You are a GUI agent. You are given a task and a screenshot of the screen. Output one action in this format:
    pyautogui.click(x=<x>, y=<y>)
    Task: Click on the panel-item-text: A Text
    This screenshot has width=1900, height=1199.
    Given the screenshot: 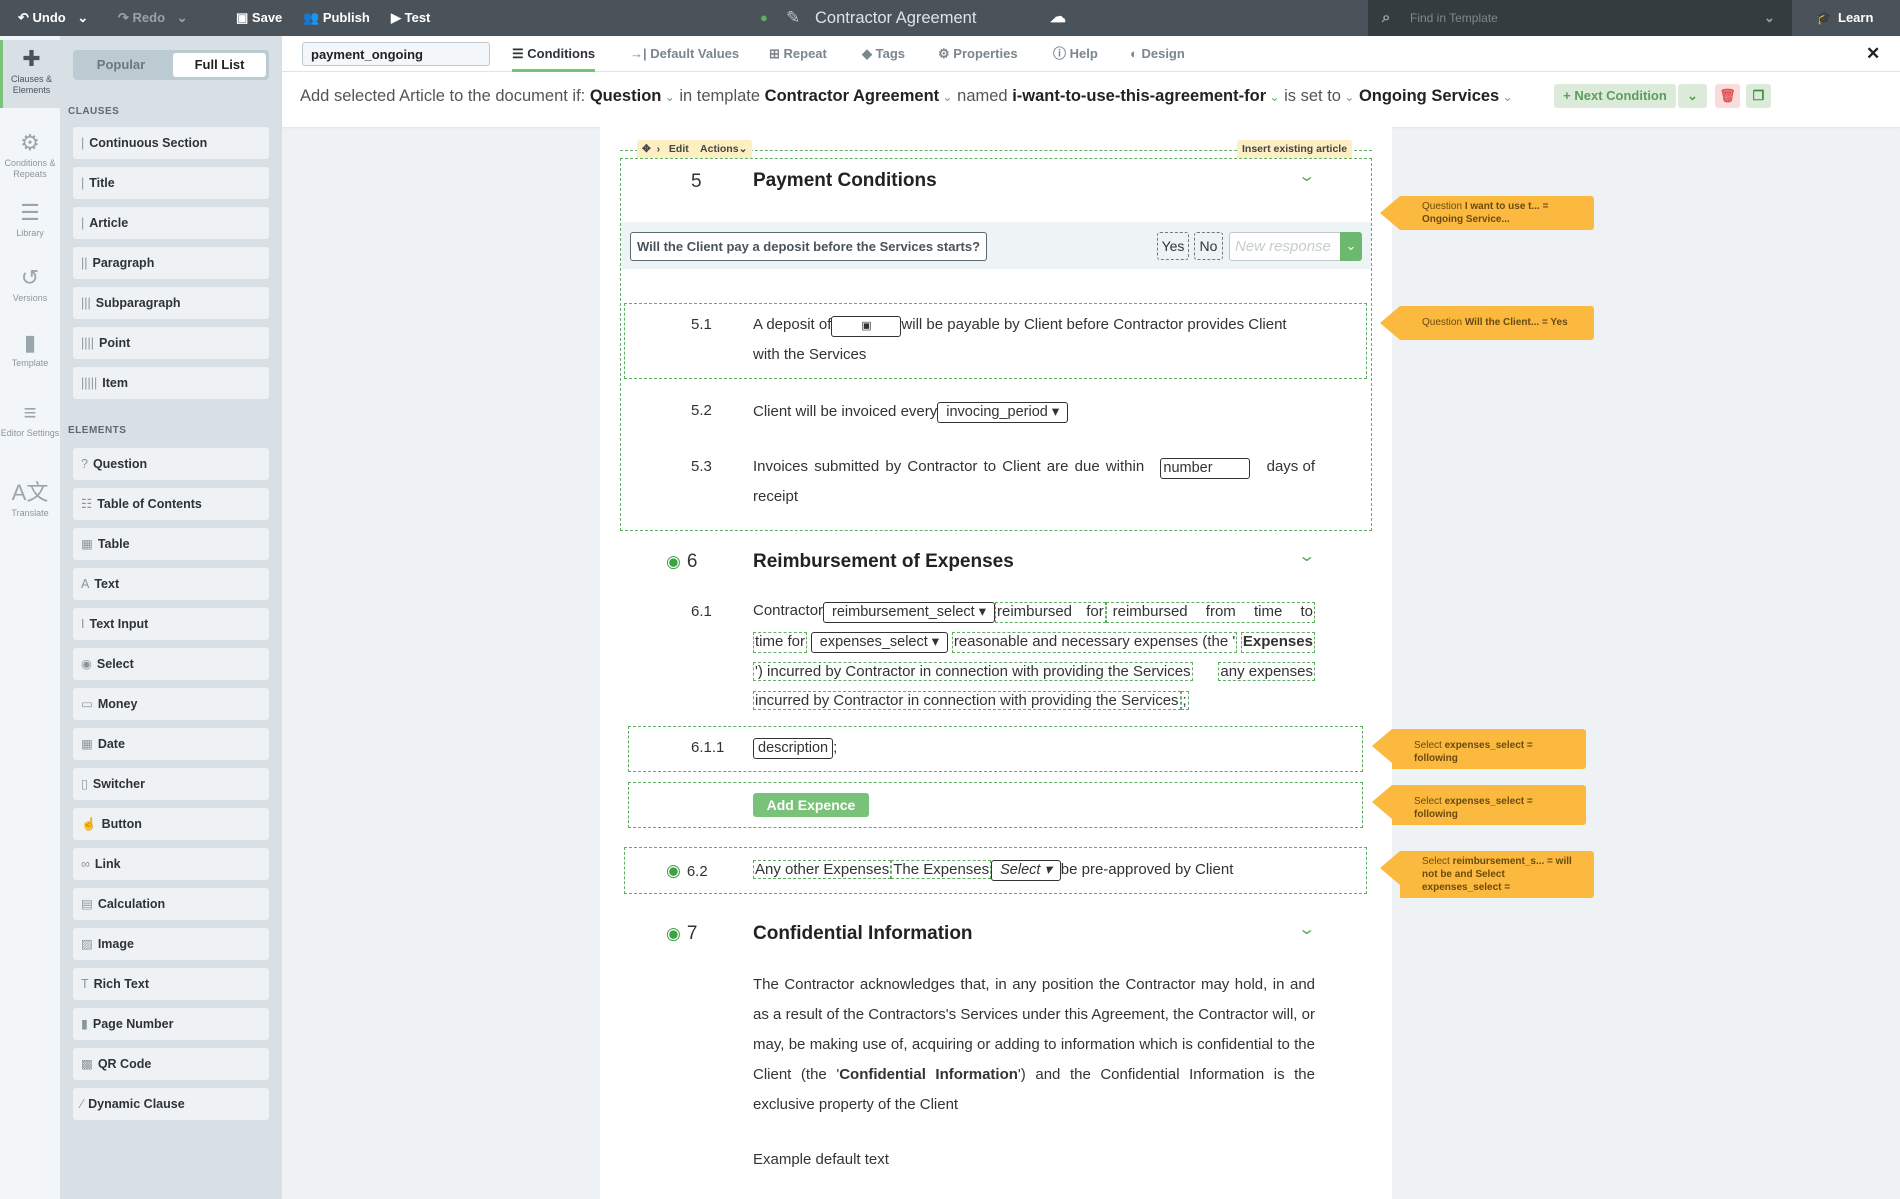 What is the action you would take?
    pyautogui.click(x=171, y=584)
    